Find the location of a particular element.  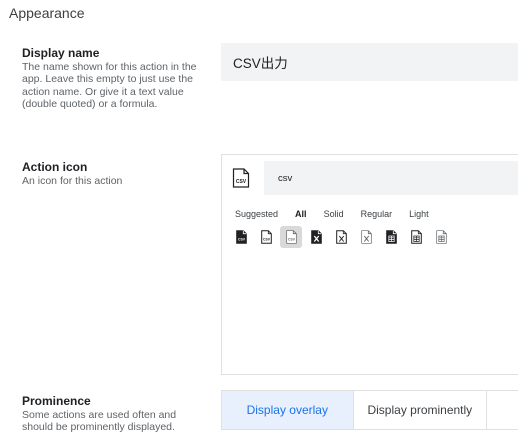

icon-filter-tab-light: Light is located at coordinates (419, 214).